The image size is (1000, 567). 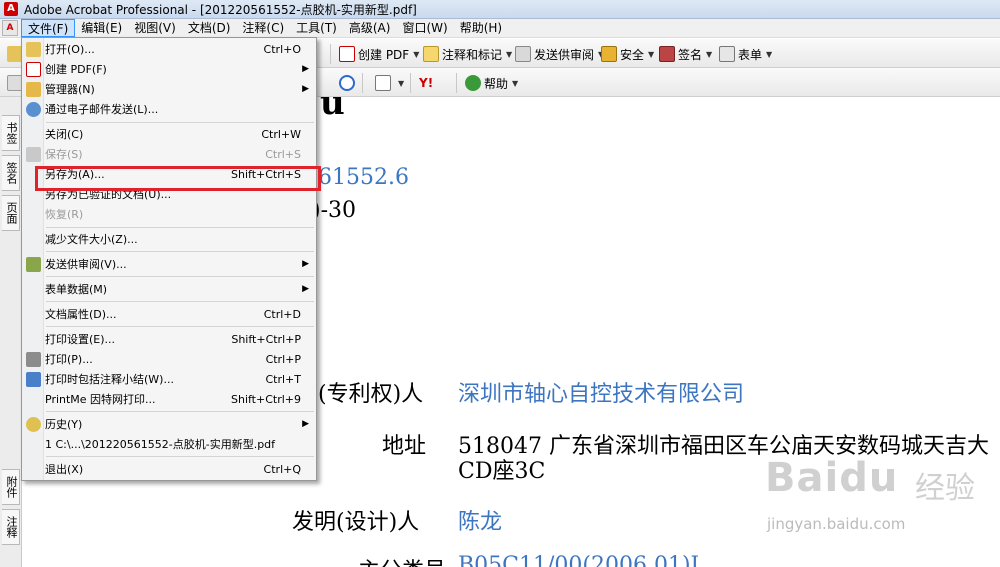 What do you see at coordinates (263, 28) in the screenshot?
I see `menu-comments: 注释(C)` at bounding box center [263, 28].